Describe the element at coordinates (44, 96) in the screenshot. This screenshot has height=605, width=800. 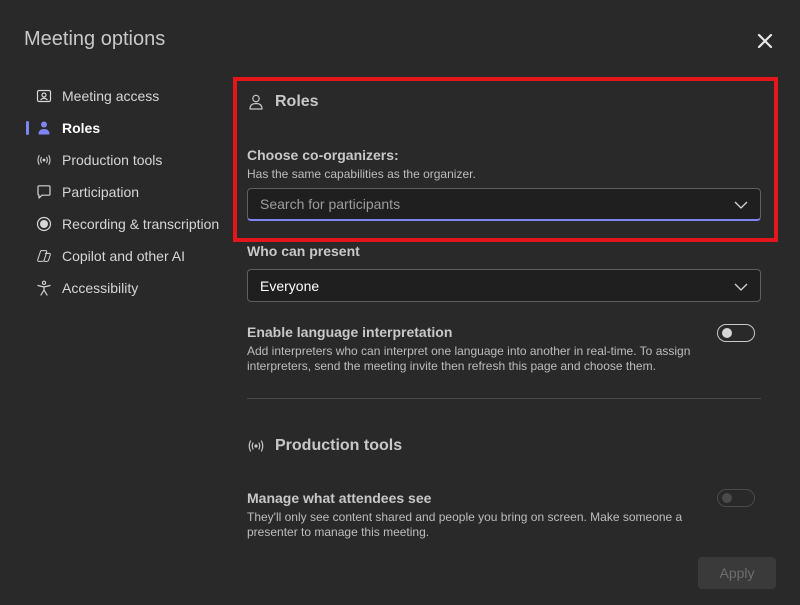
I see `person-card-icon` at that location.